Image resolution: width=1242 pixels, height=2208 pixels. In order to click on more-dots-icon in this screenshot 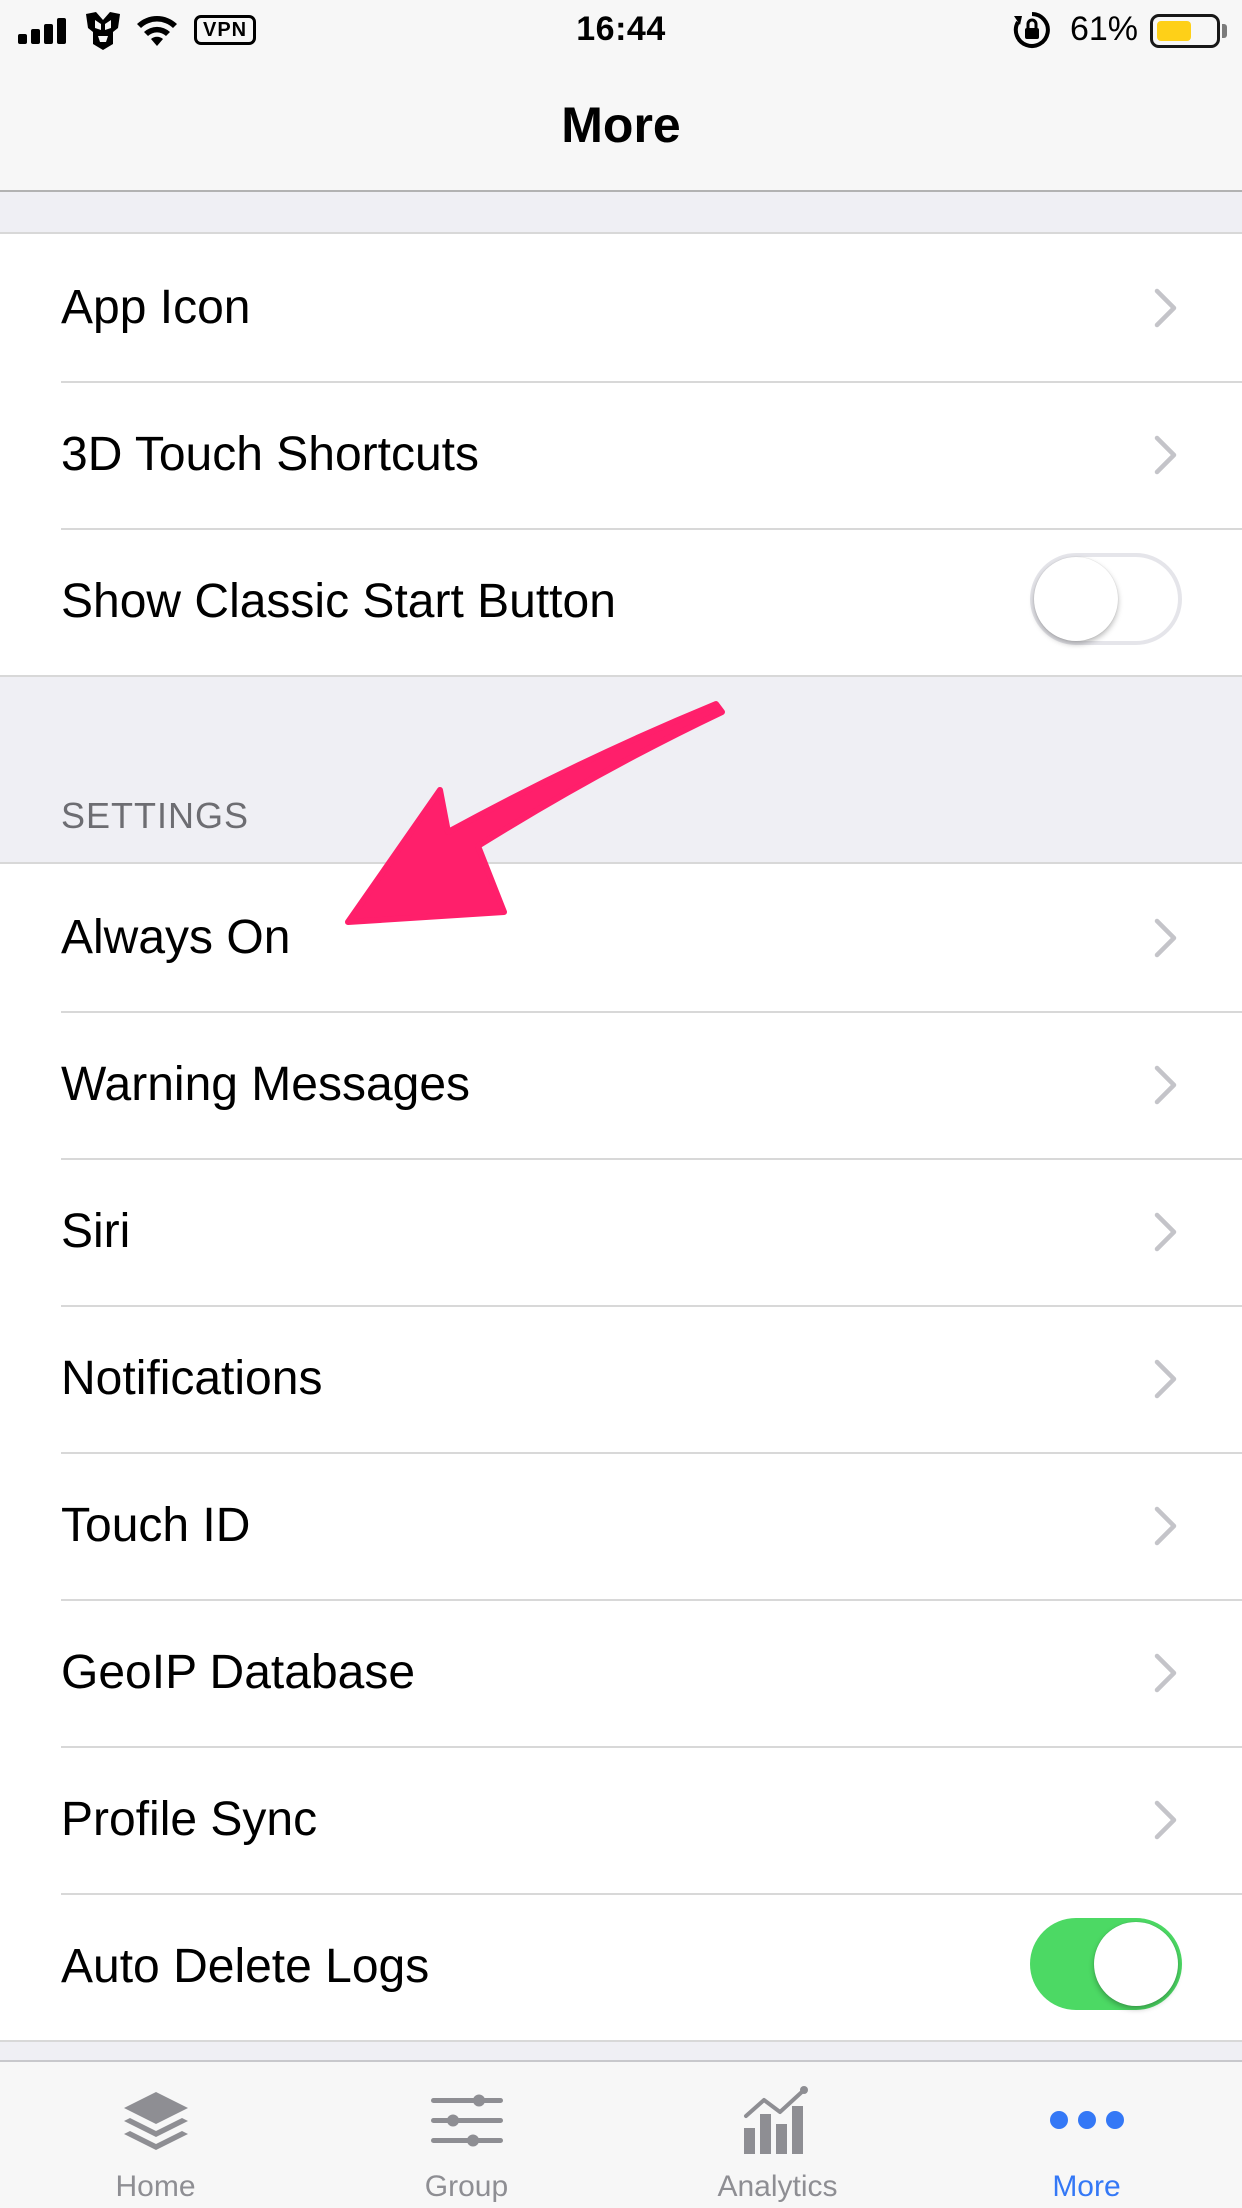, I will do `click(1086, 2120)`.